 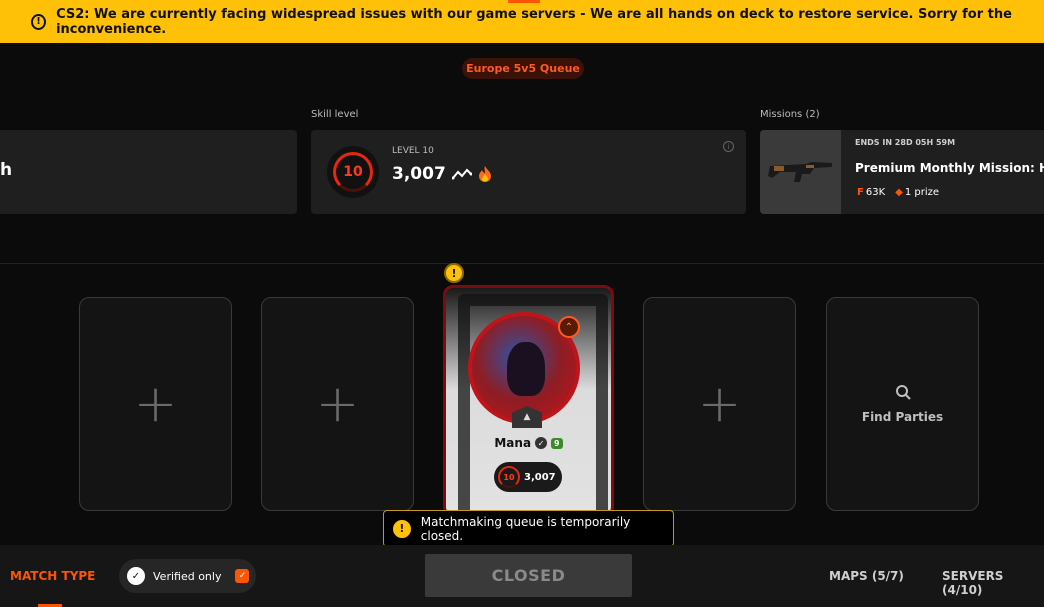 What do you see at coordinates (902, 404) in the screenshot?
I see `find-parties-button: Find Parties` at bounding box center [902, 404].